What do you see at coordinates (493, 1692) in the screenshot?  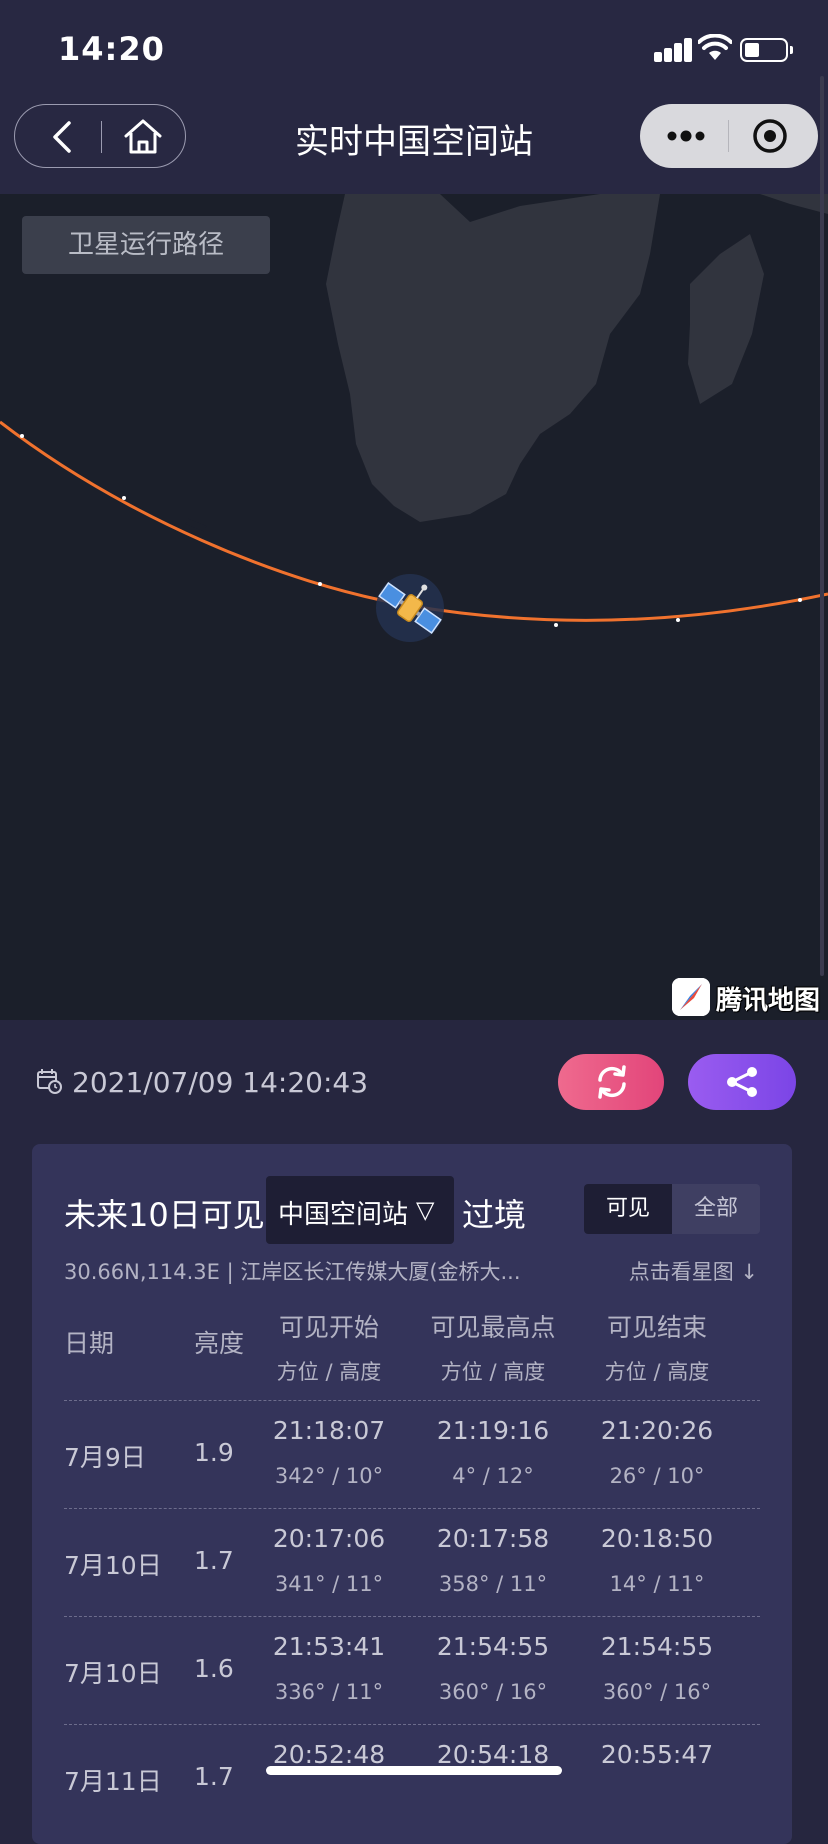 I see `row-peak-pos: 360° / 16°` at bounding box center [493, 1692].